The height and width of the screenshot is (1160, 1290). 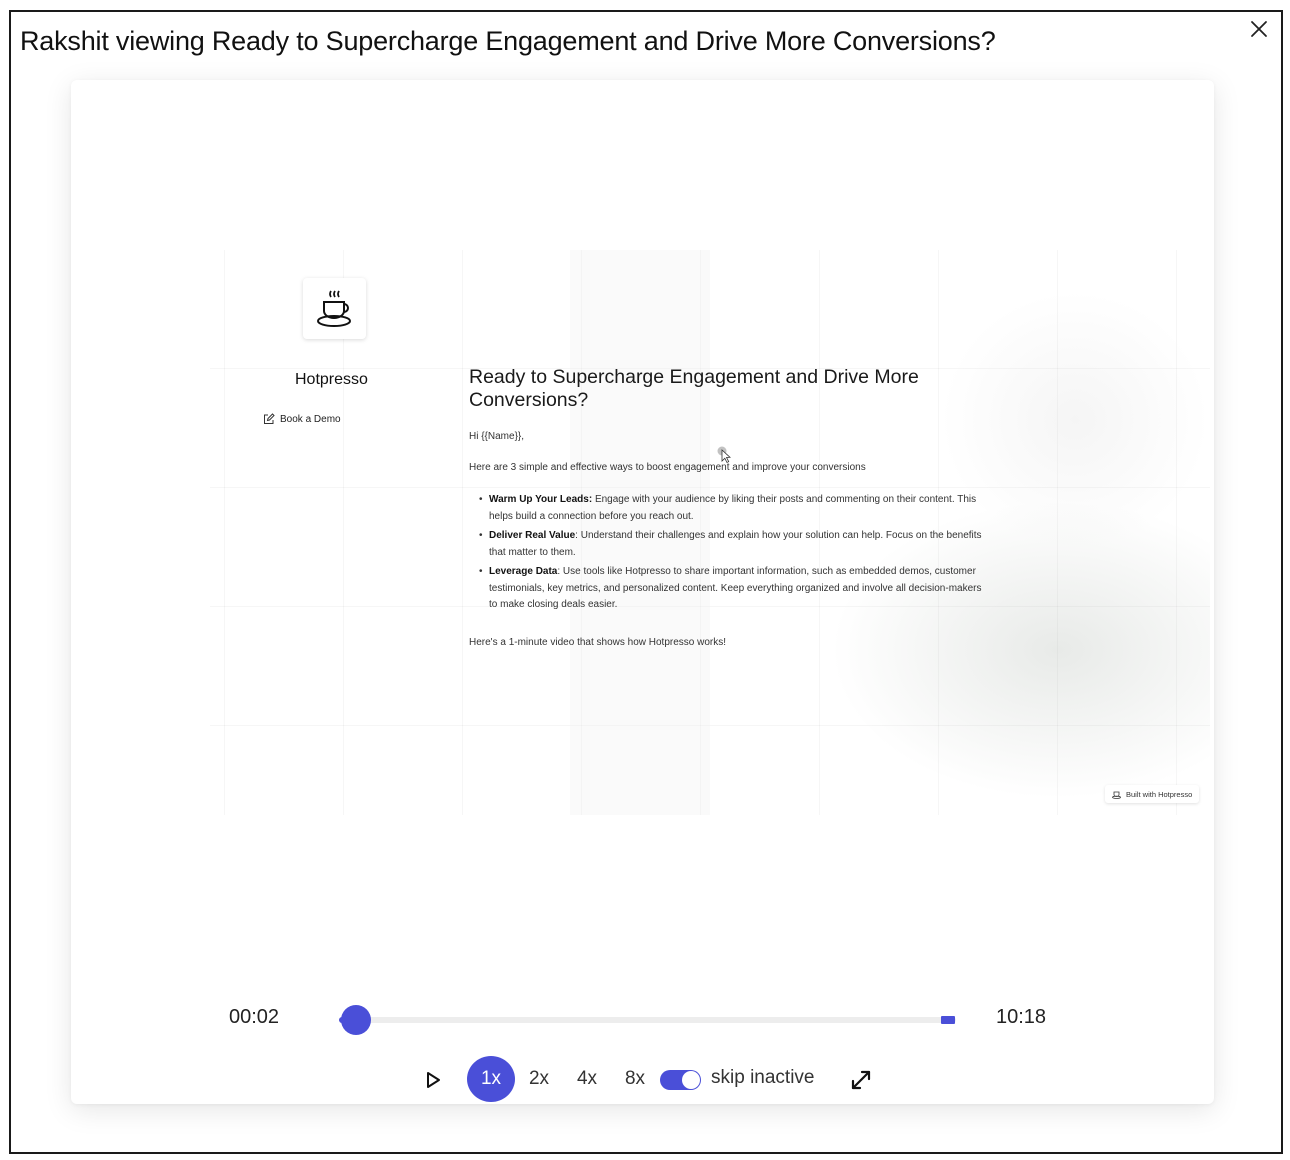 What do you see at coordinates (861, 1080) in the screenshot?
I see `fullscreen-icon` at bounding box center [861, 1080].